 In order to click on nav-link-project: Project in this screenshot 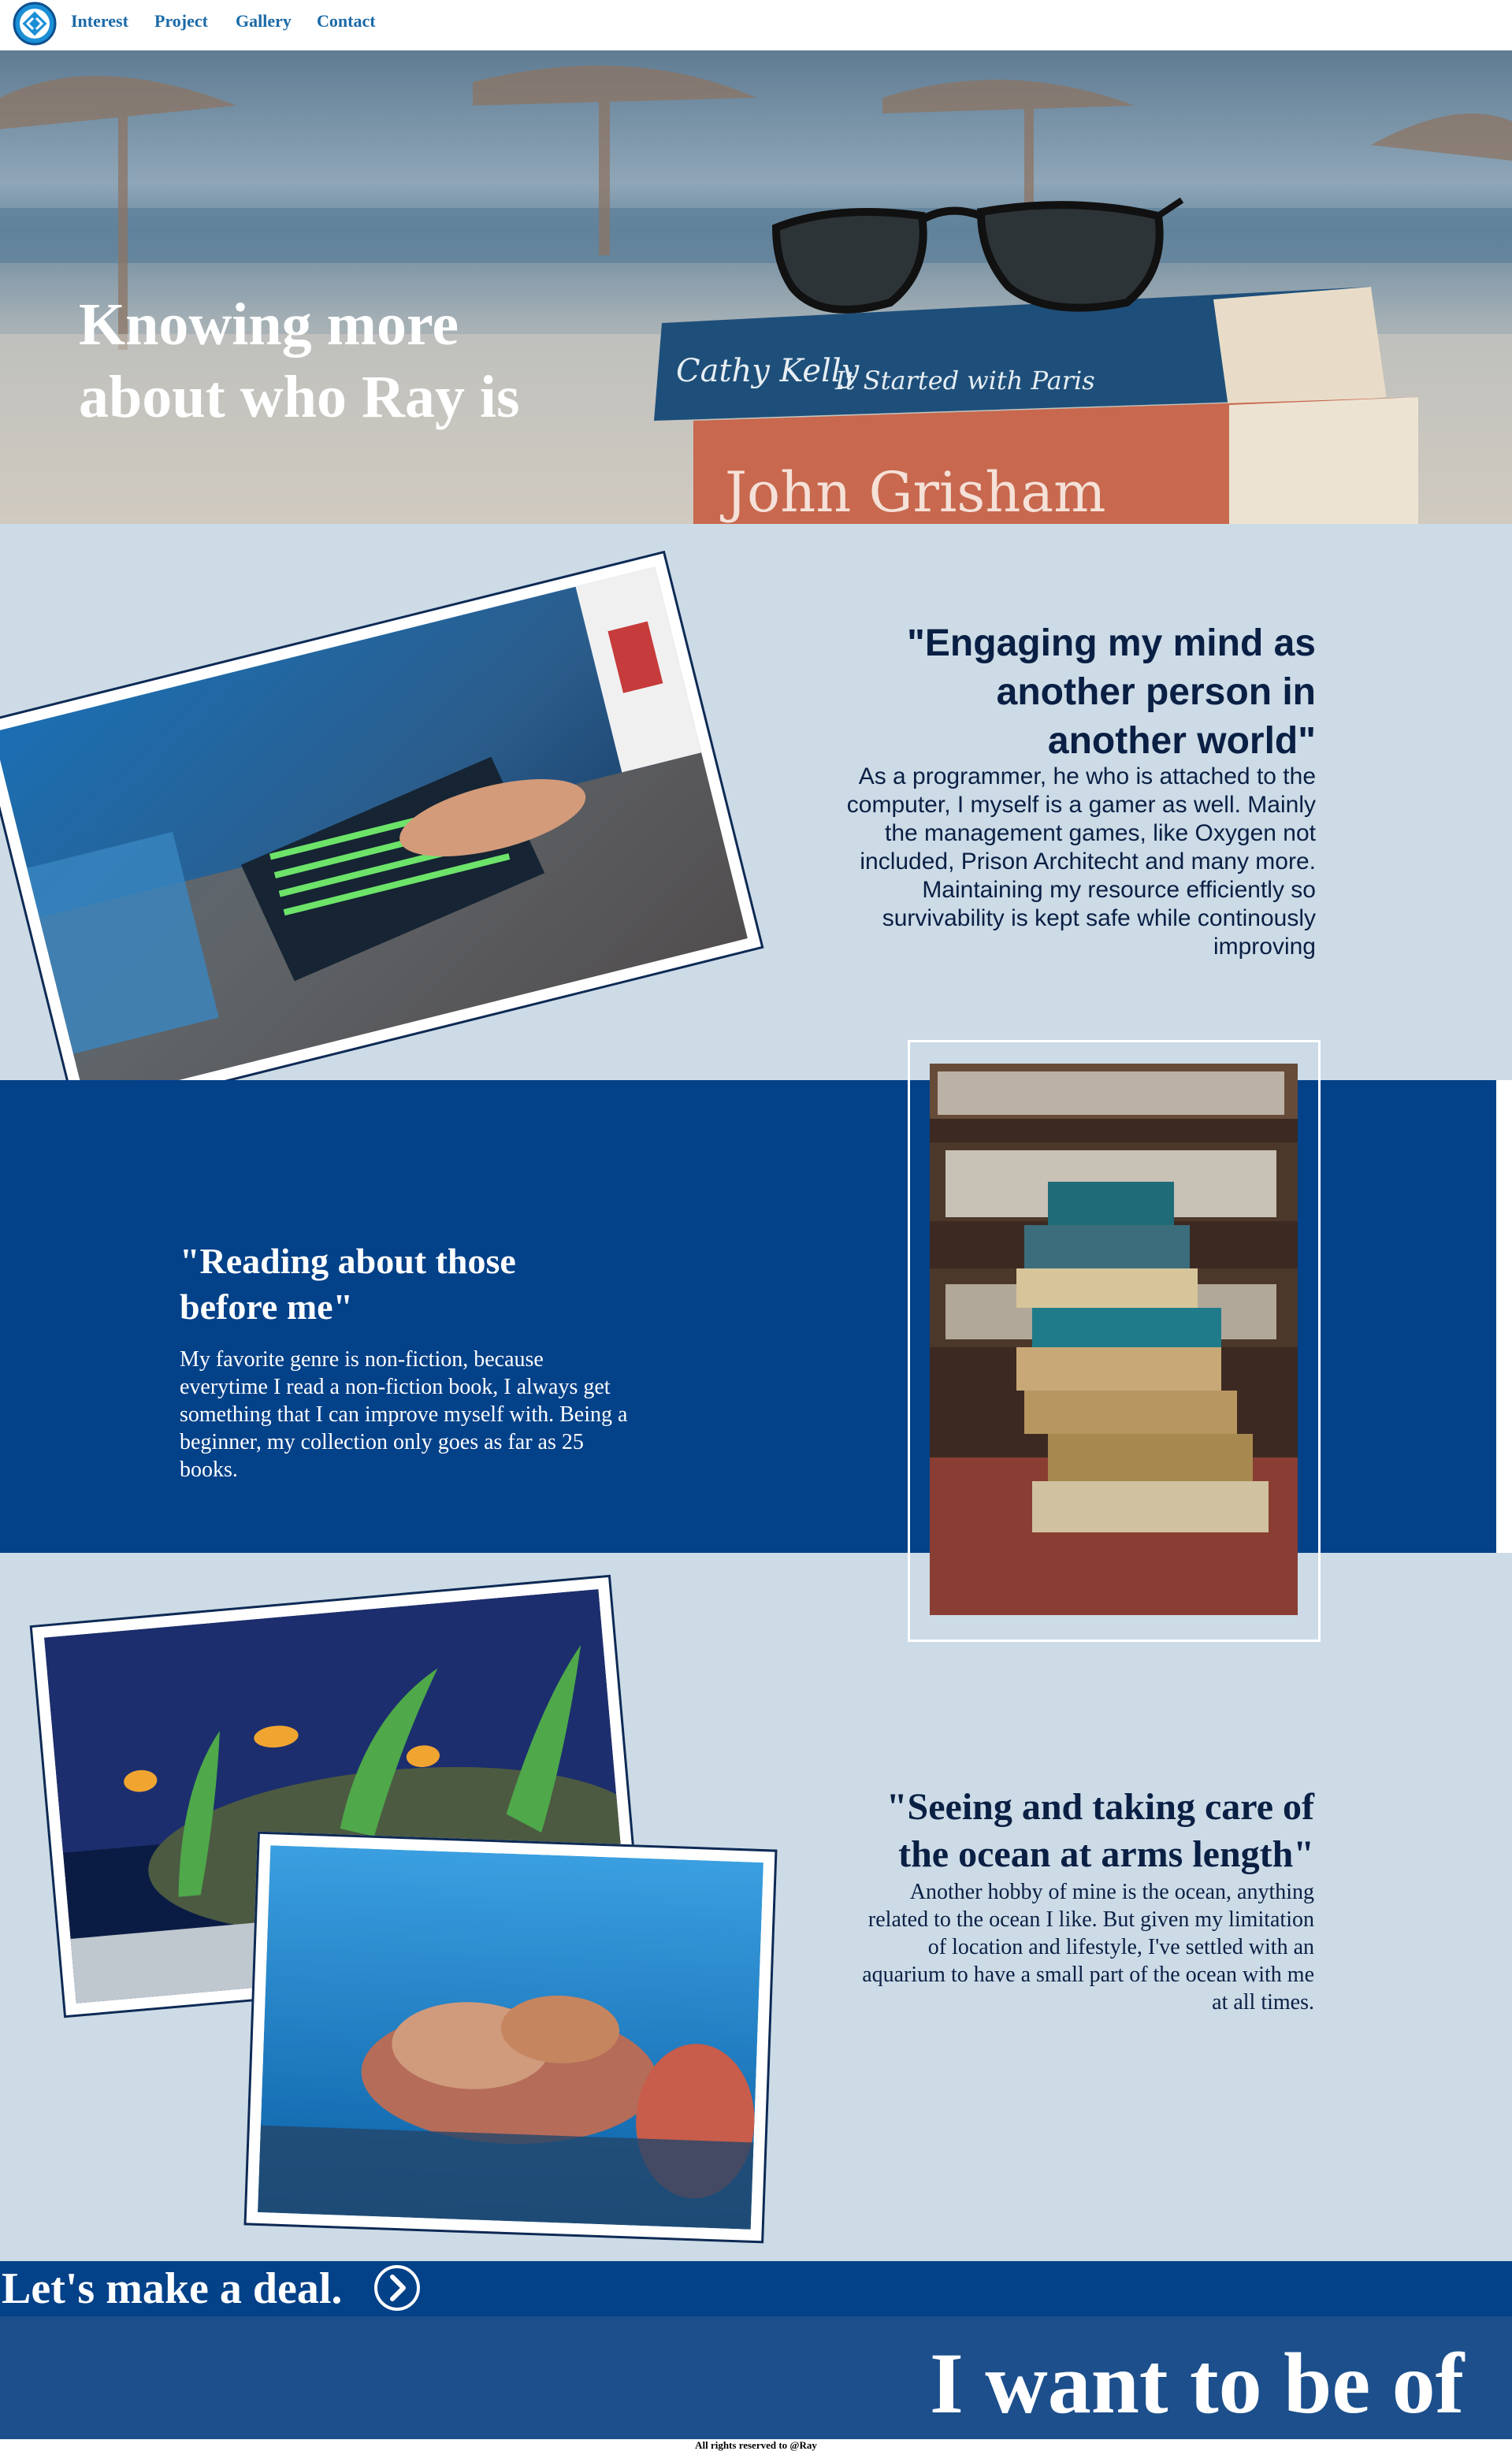, I will do `click(181, 21)`.